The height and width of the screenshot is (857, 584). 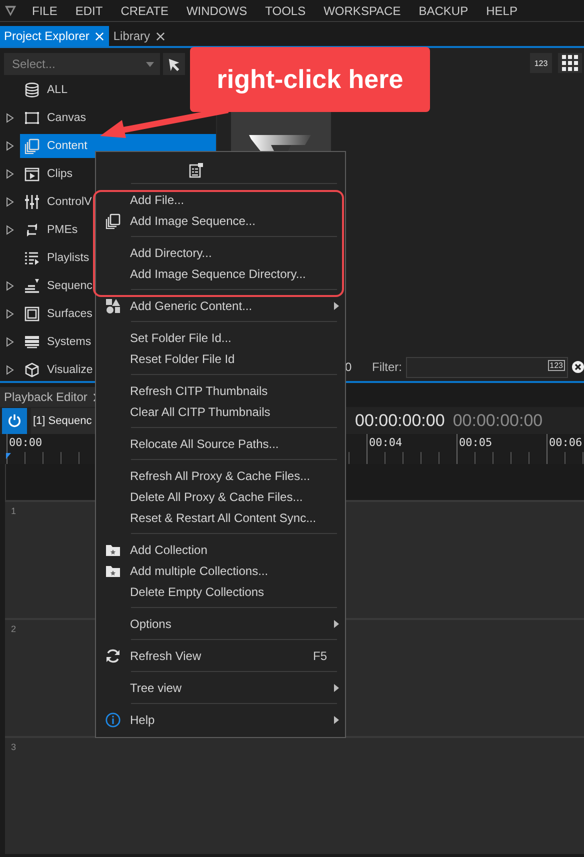 I want to click on callout-box: right-click here, so click(x=310, y=79).